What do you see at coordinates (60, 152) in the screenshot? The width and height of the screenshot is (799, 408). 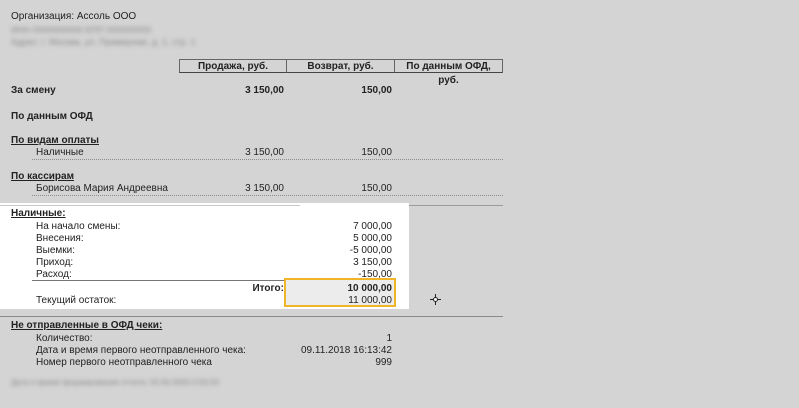 I see `payment-row-label: Наличные` at bounding box center [60, 152].